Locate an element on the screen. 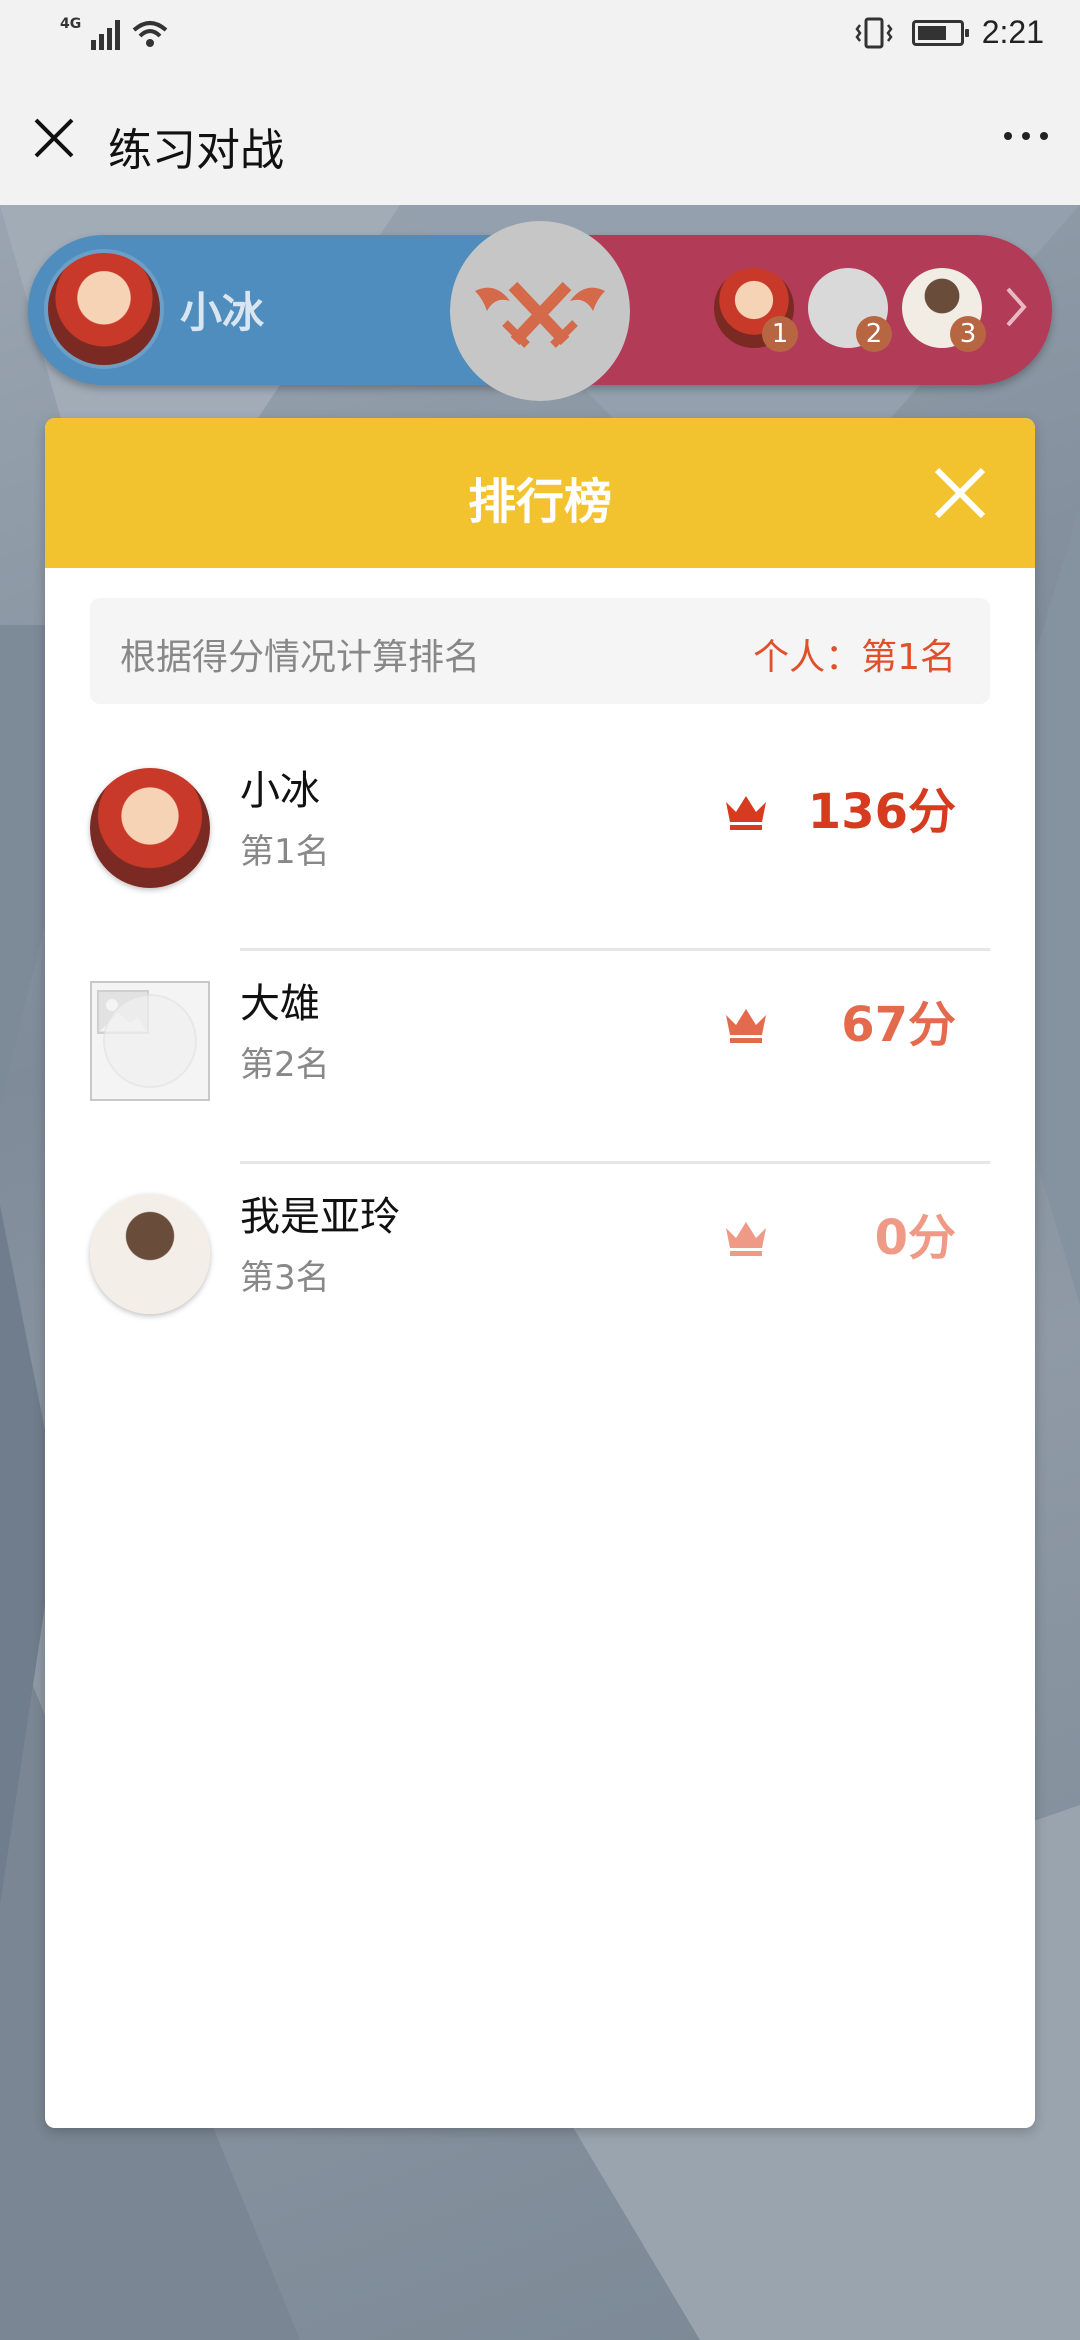 Image resolution: width=1080 pixels, height=2340 pixels. avatar: 1 is located at coordinates (756, 310).